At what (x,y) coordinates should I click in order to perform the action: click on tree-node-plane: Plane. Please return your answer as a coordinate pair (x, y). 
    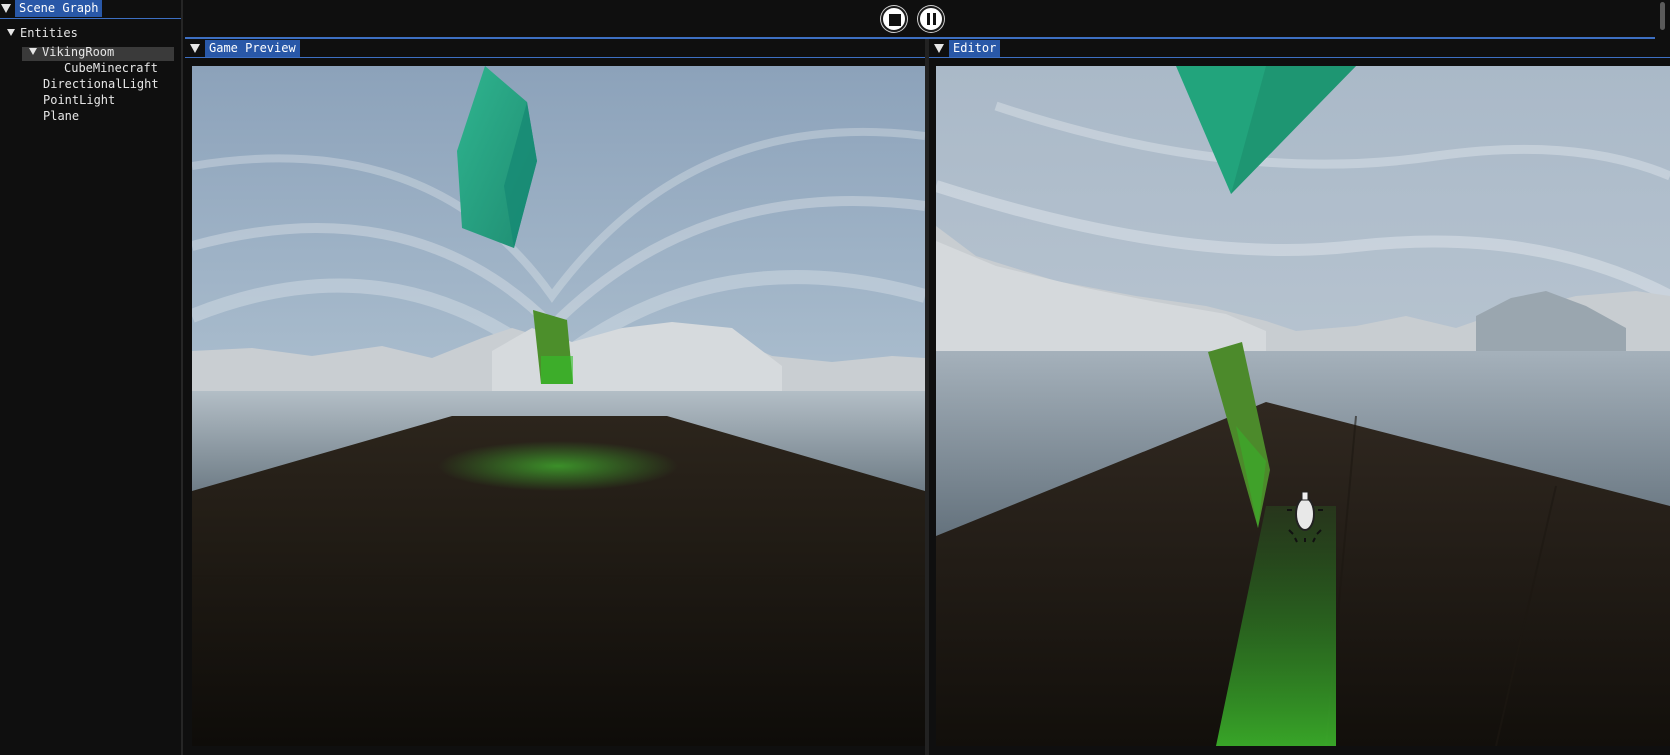
    Looking at the image, I should click on (61, 116).